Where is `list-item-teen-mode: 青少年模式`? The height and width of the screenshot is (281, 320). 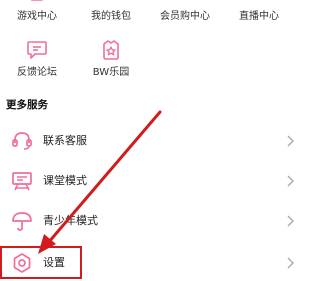 list-item-teen-mode: 青少年模式 is located at coordinates (148, 221).